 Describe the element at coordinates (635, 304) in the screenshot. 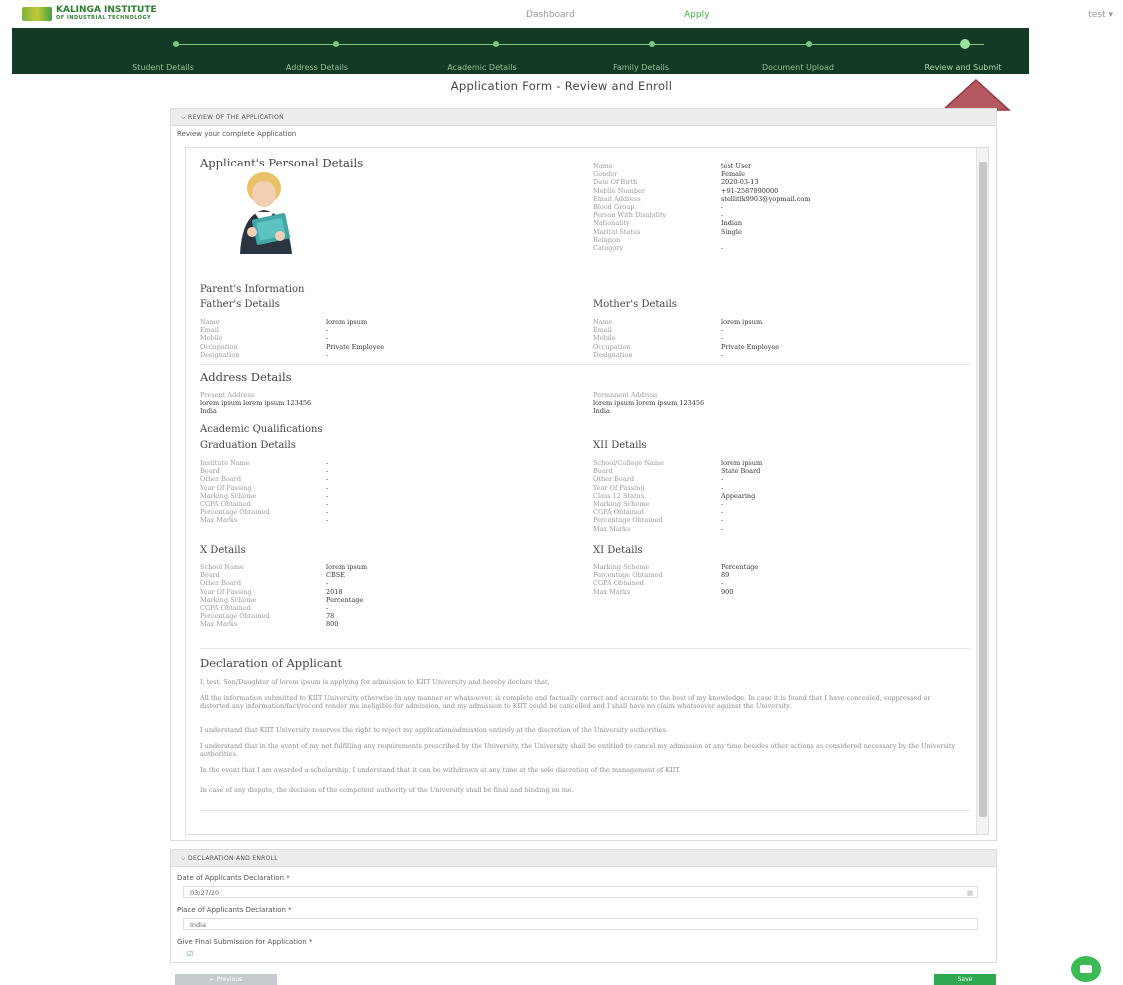

I see `mother-details-title: Mother's Details` at that location.